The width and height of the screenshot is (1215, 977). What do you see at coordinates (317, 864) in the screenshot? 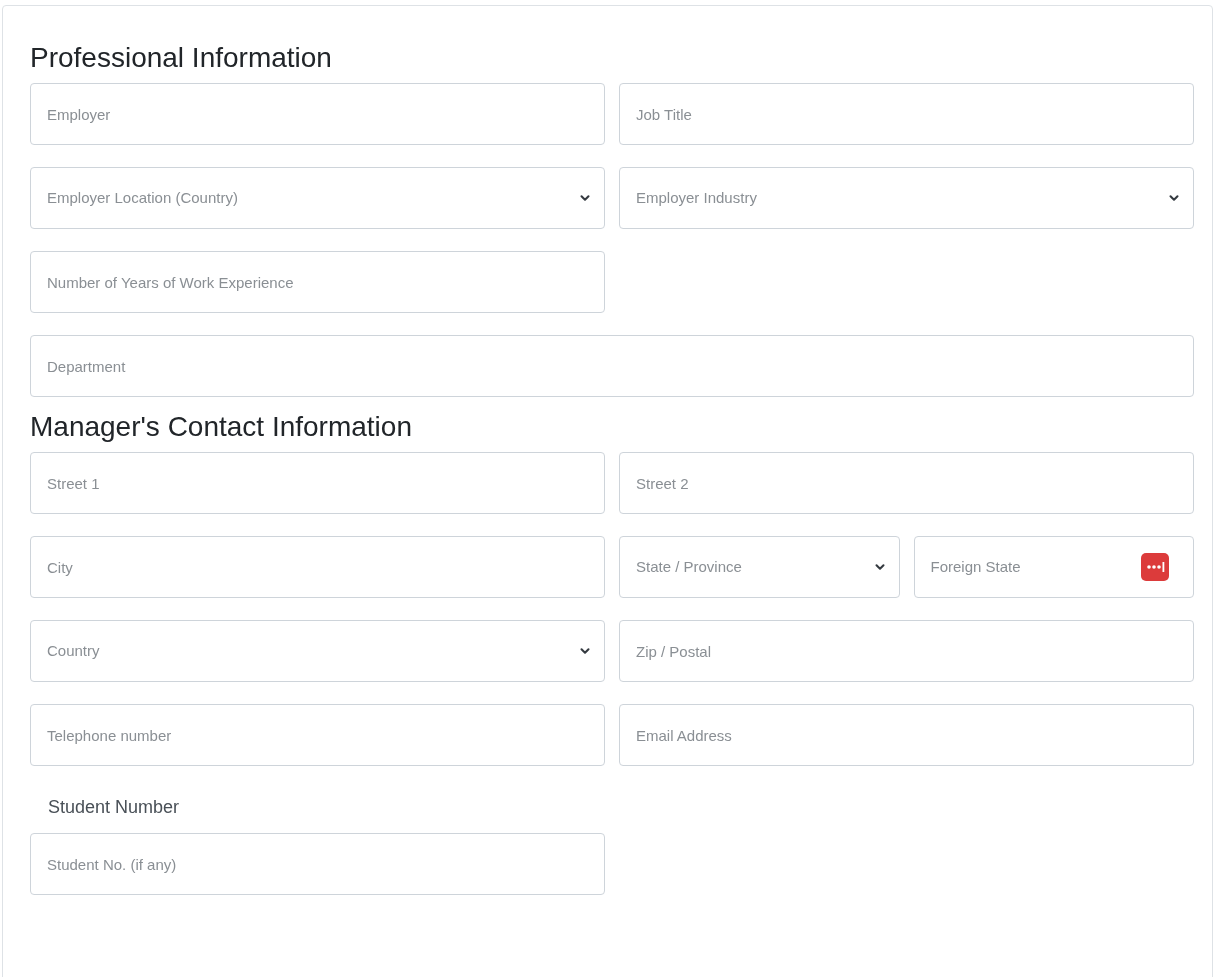
I see `text-field: Student No. (if any)` at bounding box center [317, 864].